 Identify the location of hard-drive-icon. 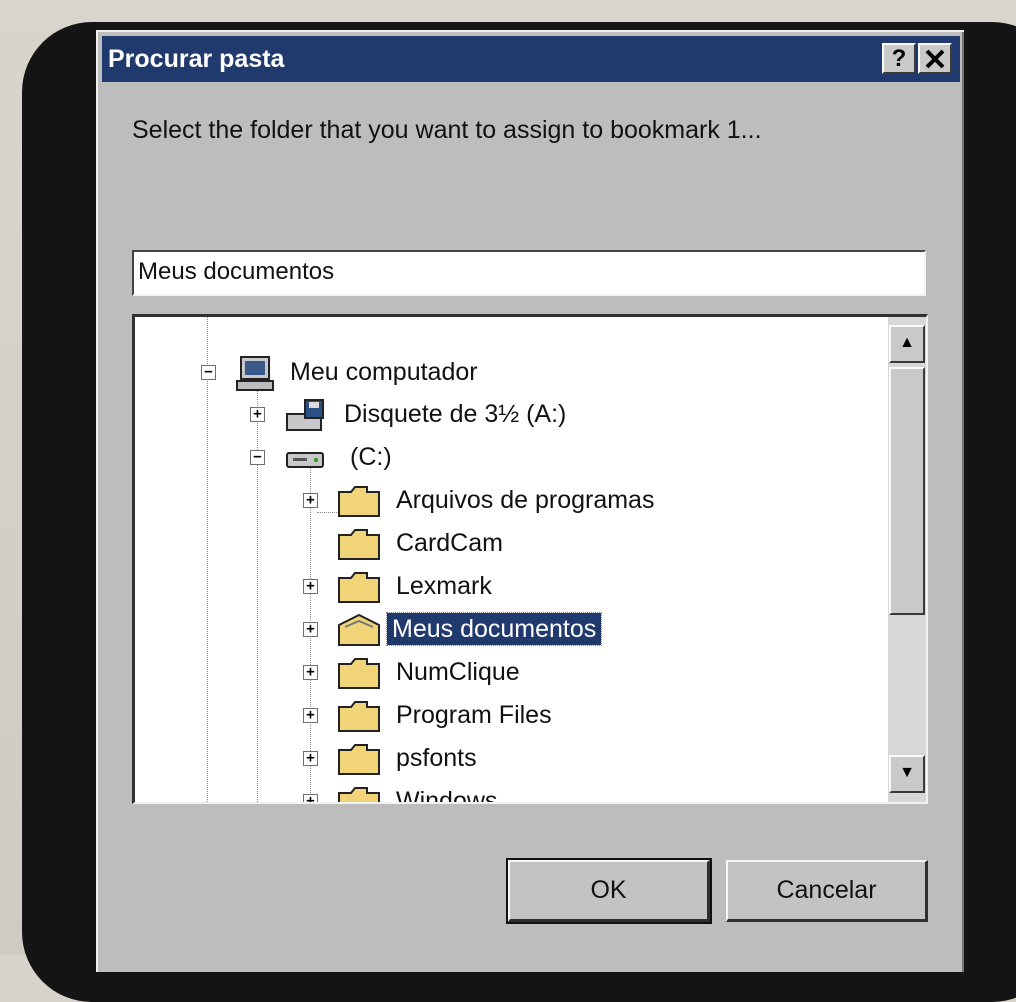
(306, 461).